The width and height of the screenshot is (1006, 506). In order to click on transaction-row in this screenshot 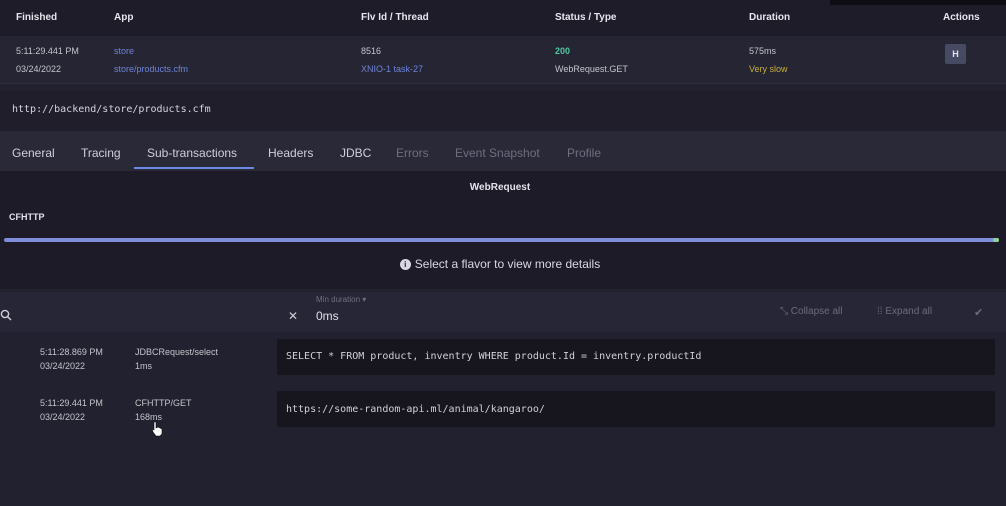, I will do `click(503, 60)`.